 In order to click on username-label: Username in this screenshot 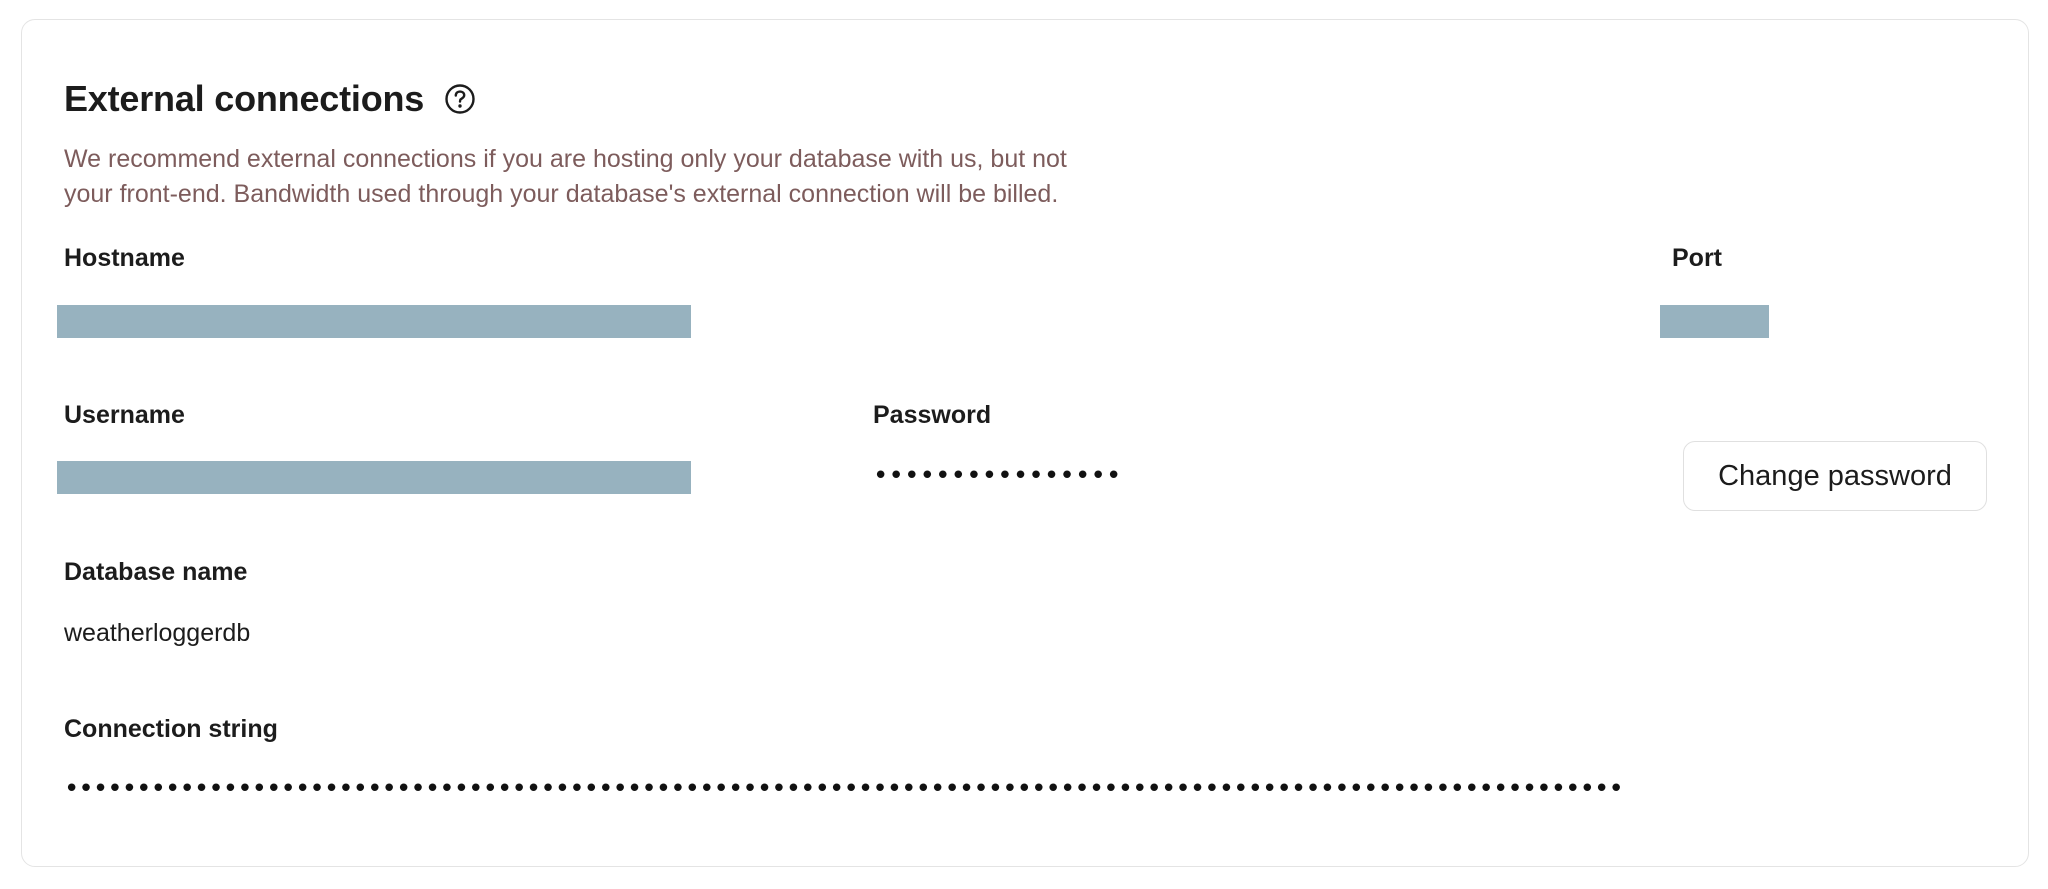, I will do `click(124, 415)`.